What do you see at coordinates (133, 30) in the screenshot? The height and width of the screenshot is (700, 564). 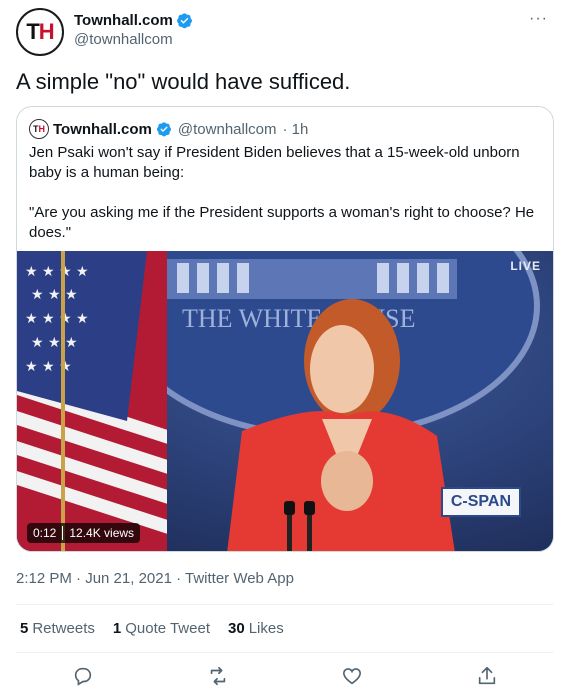 I see `author-block: Townhall.com @townhallcom` at bounding box center [133, 30].